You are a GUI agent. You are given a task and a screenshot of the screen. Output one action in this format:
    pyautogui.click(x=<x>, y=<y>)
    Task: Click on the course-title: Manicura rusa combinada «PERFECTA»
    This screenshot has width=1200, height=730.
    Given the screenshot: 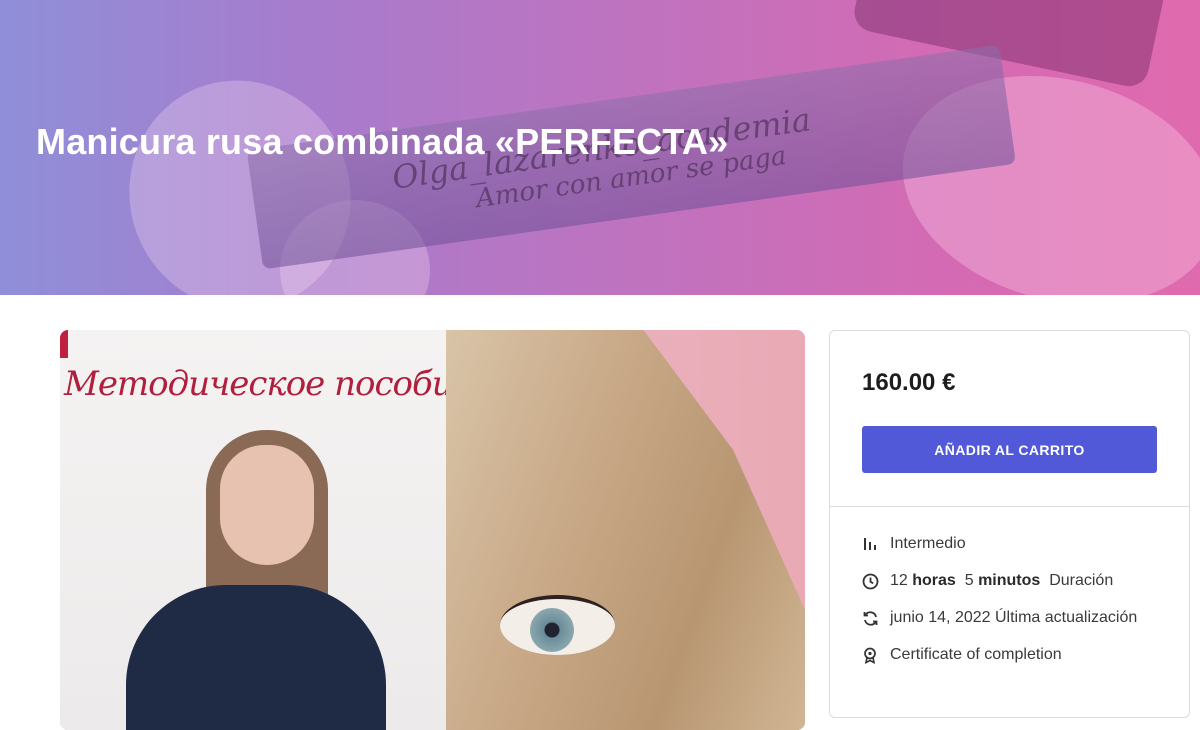 What is the action you would take?
    pyautogui.click(x=382, y=141)
    